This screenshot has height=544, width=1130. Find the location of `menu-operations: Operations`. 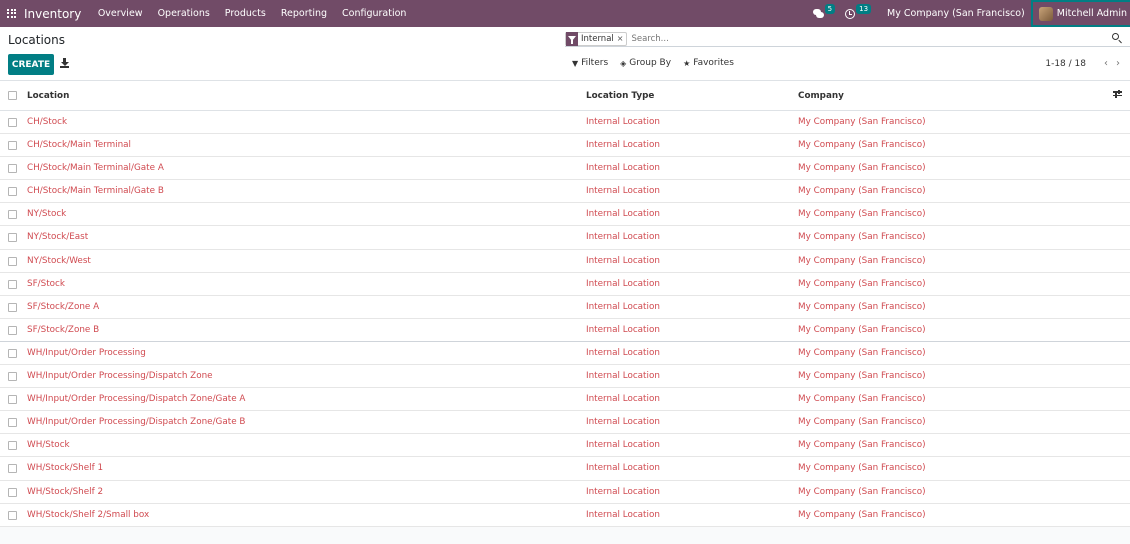

menu-operations: Operations is located at coordinates (183, 13).